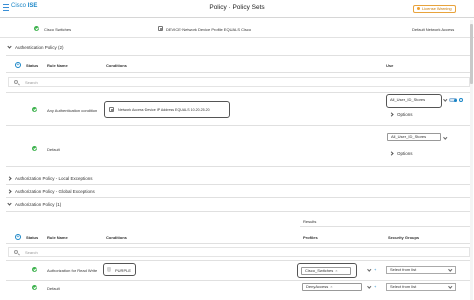 This screenshot has height=300, width=474. Describe the element at coordinates (390, 65) in the screenshot. I see `column-use: Use` at that location.